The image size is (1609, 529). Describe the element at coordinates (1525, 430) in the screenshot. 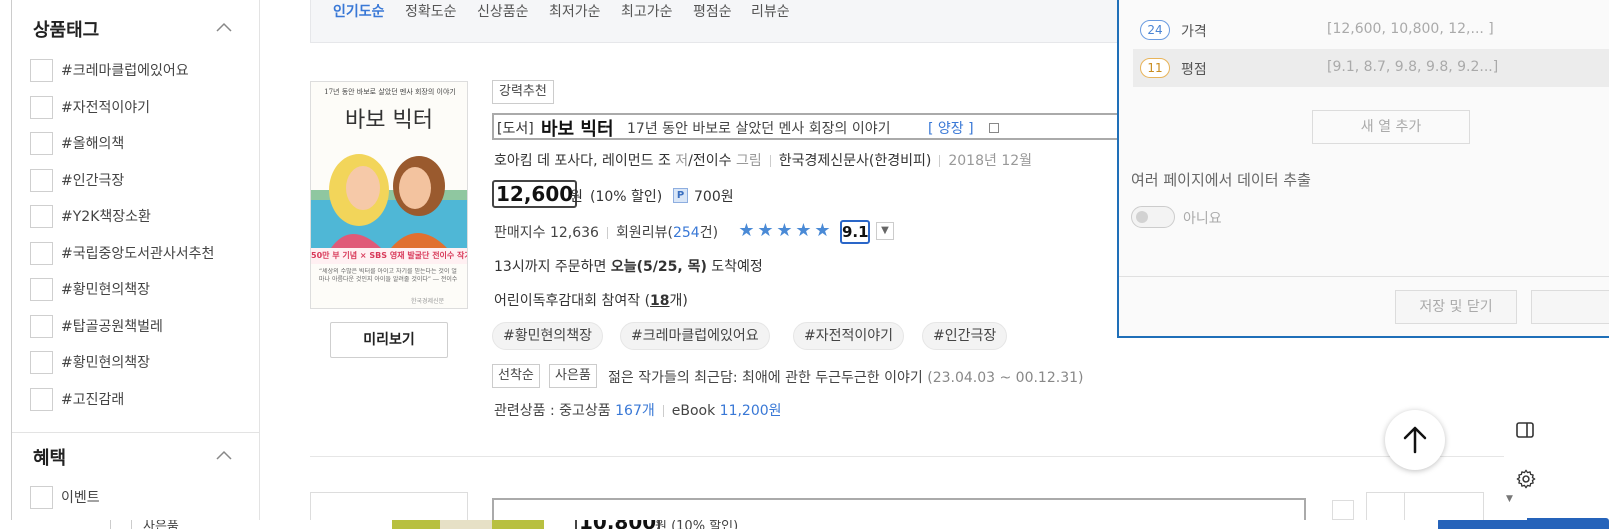

I see `side-panel-icon` at that location.